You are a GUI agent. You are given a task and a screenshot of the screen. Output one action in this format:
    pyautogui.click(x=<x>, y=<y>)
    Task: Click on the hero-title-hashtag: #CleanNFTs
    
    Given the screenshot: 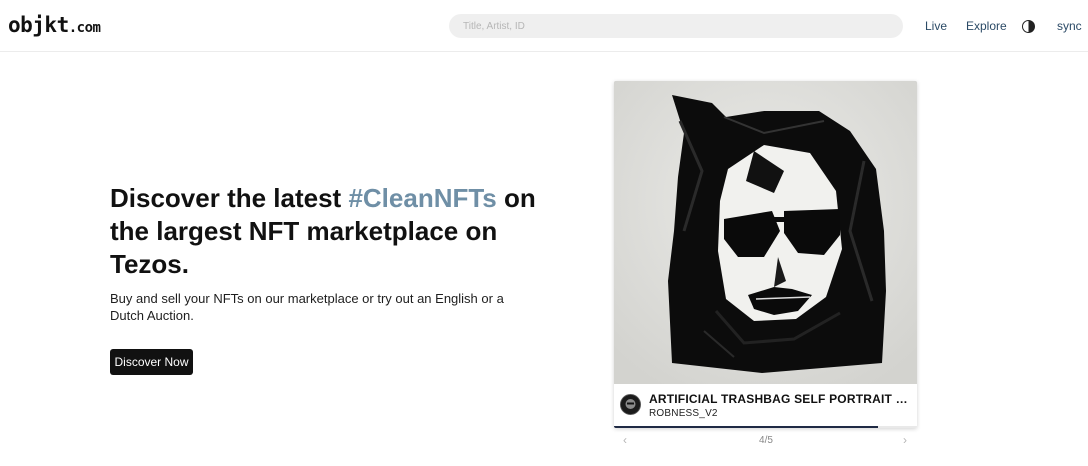 What is the action you would take?
    pyautogui.click(x=422, y=198)
    